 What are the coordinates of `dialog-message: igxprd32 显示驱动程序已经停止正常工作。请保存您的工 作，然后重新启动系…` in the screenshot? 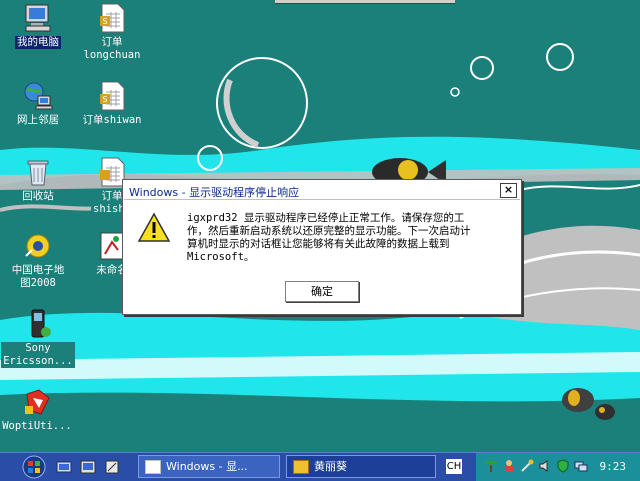 It's located at (329, 237).